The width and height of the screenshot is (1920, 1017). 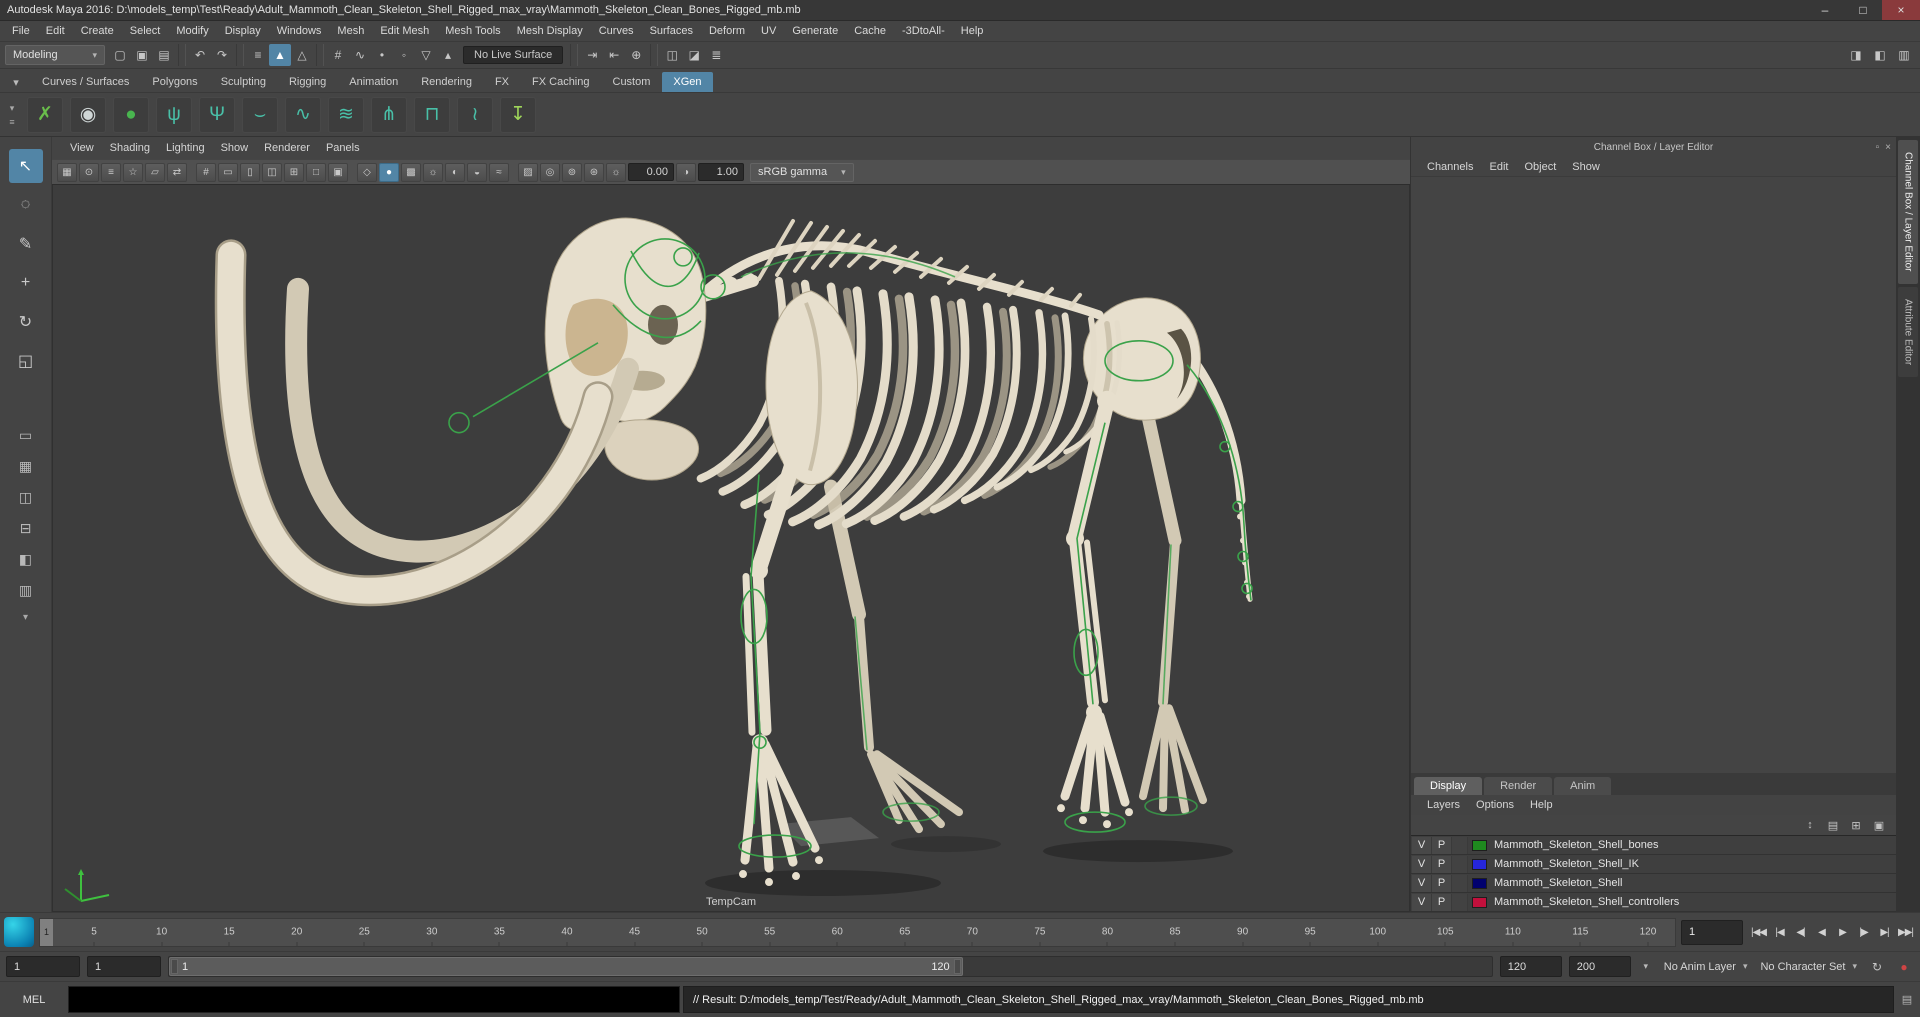 What do you see at coordinates (338, 172) in the screenshot?
I see `safe-title-icon: ▣` at bounding box center [338, 172].